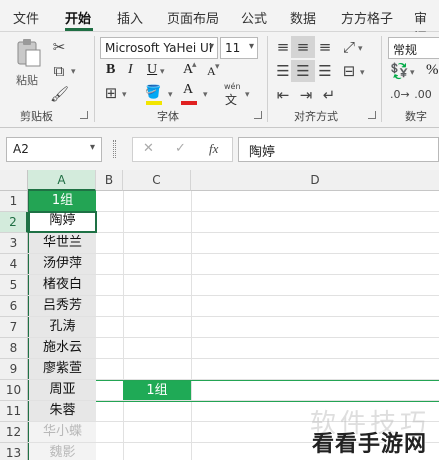  Describe the element at coordinates (59, 71) in the screenshot. I see `copy-icon: ⧉` at that location.